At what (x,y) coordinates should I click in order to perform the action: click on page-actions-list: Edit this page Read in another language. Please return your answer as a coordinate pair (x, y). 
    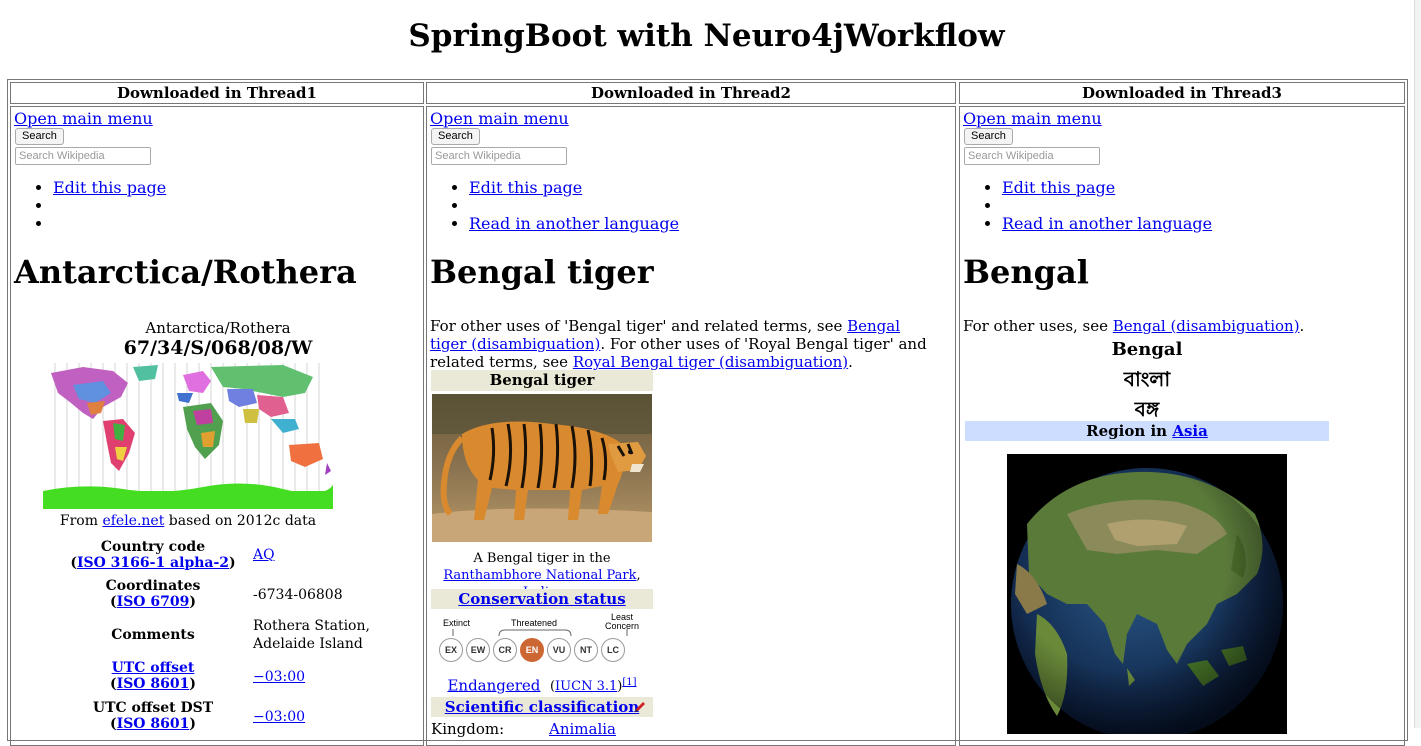
    Looking at the image, I should click on (1098, 206).